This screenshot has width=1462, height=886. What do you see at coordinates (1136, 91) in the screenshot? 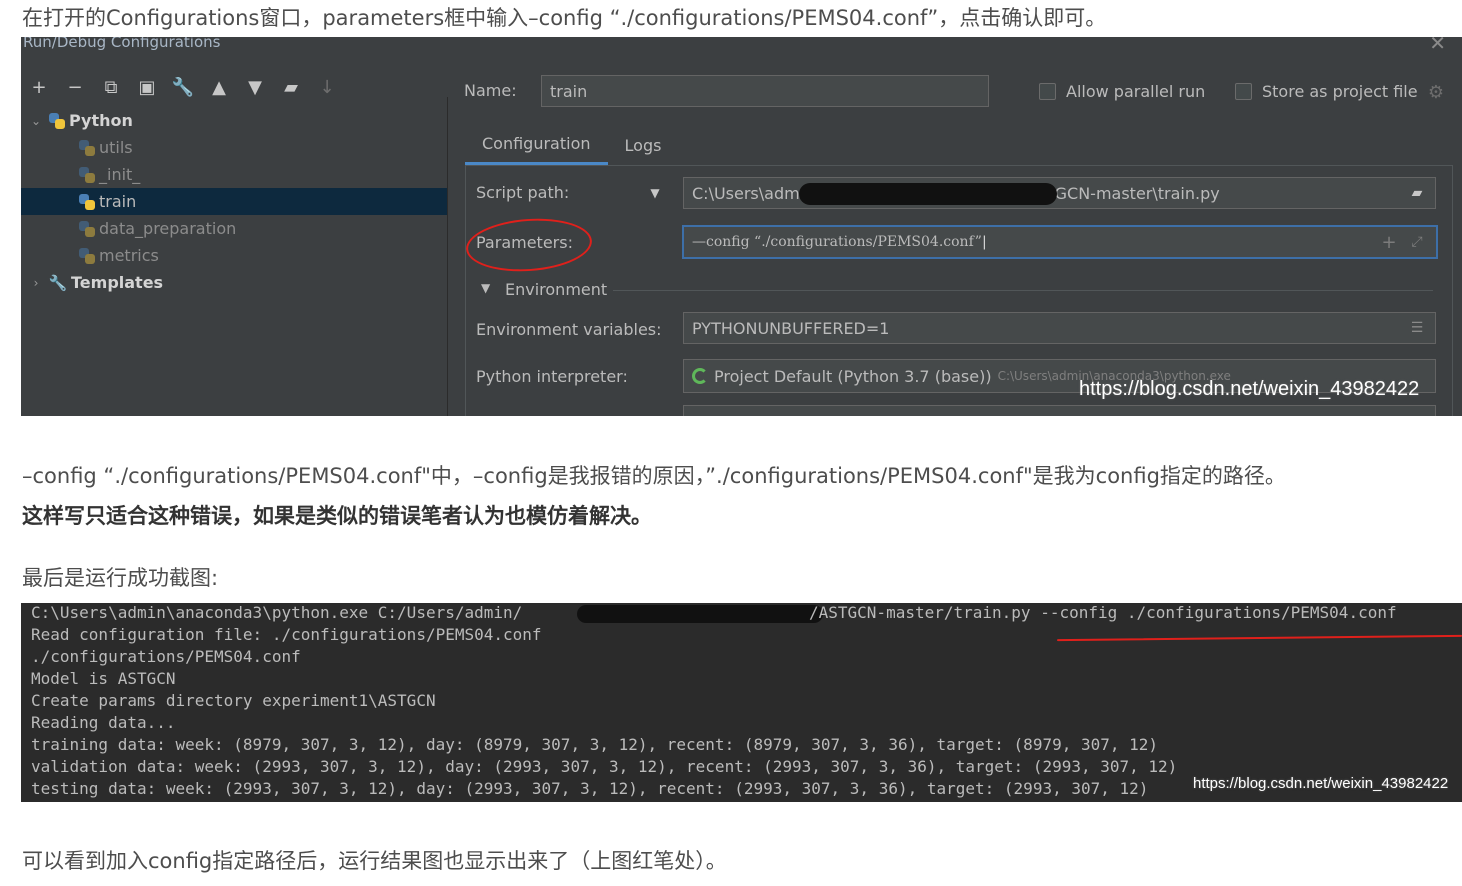
I see `allow-parallel-label: Allow parallel run` at bounding box center [1136, 91].